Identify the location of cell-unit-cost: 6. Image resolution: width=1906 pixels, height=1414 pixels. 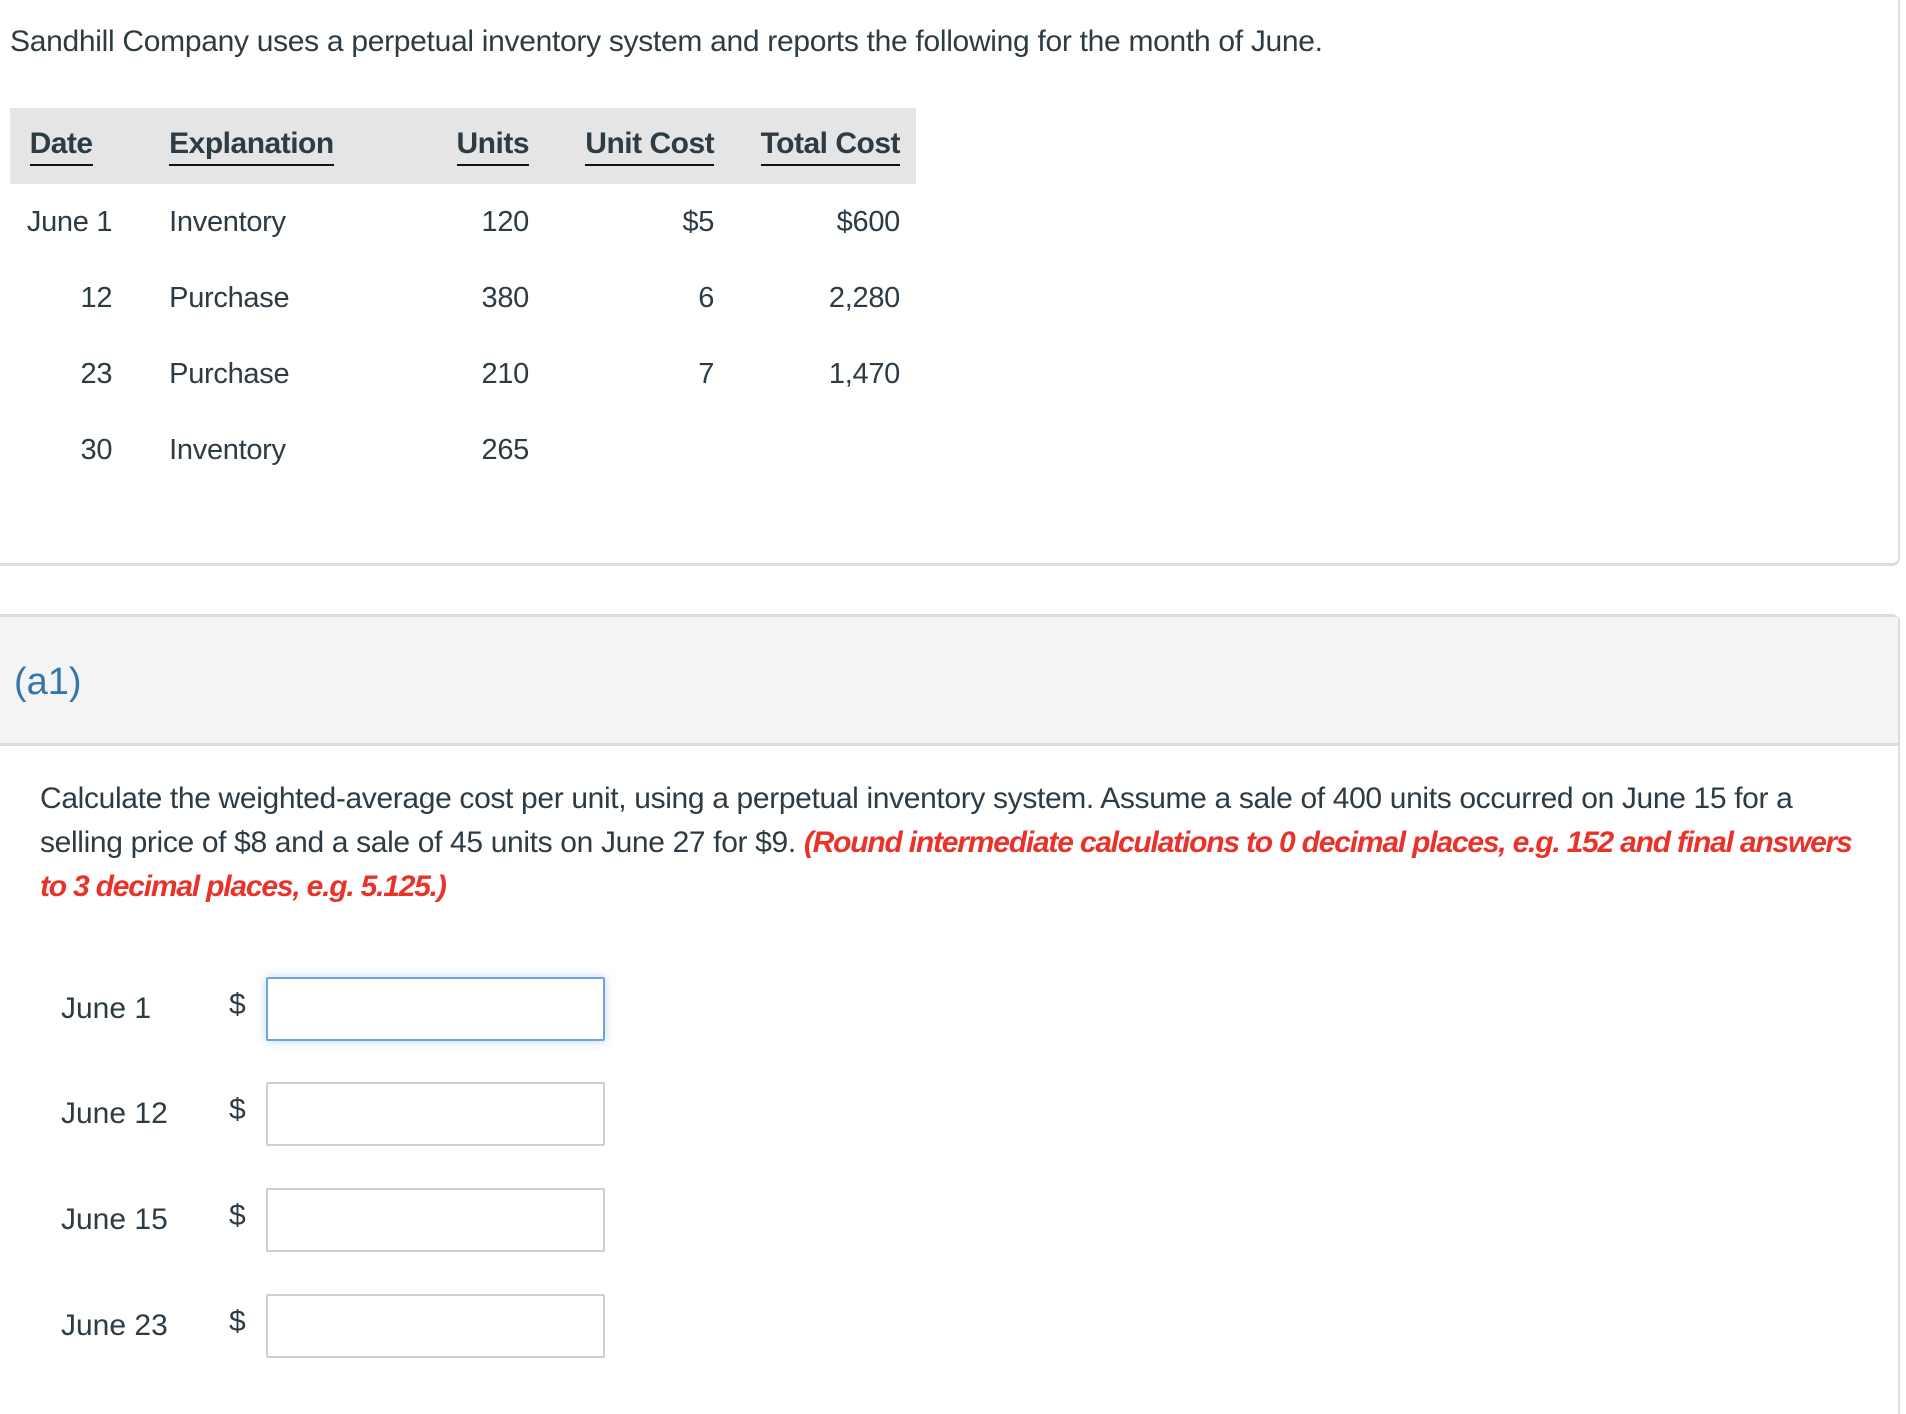
(706, 297).